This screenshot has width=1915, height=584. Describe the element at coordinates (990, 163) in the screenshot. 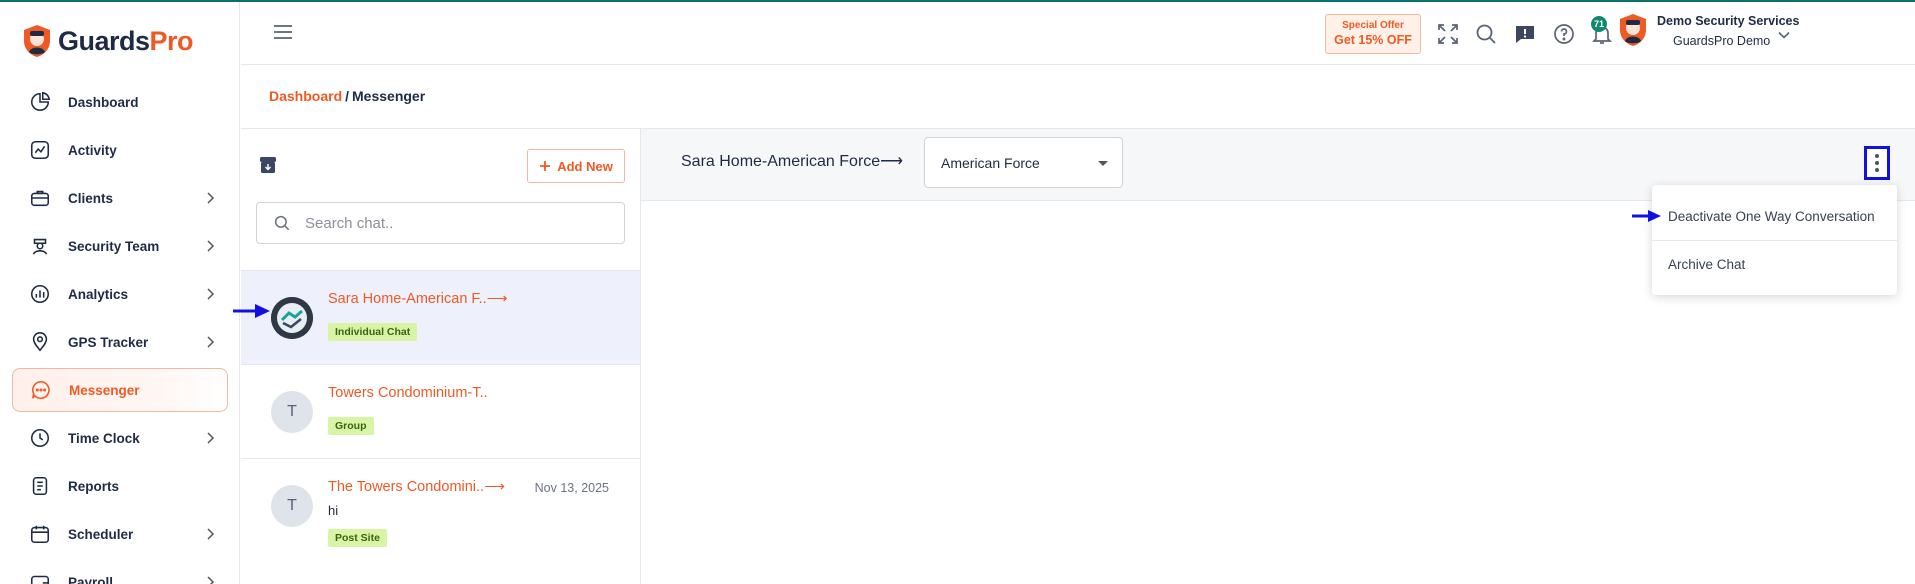

I see `participant-select-value: American Force` at that location.